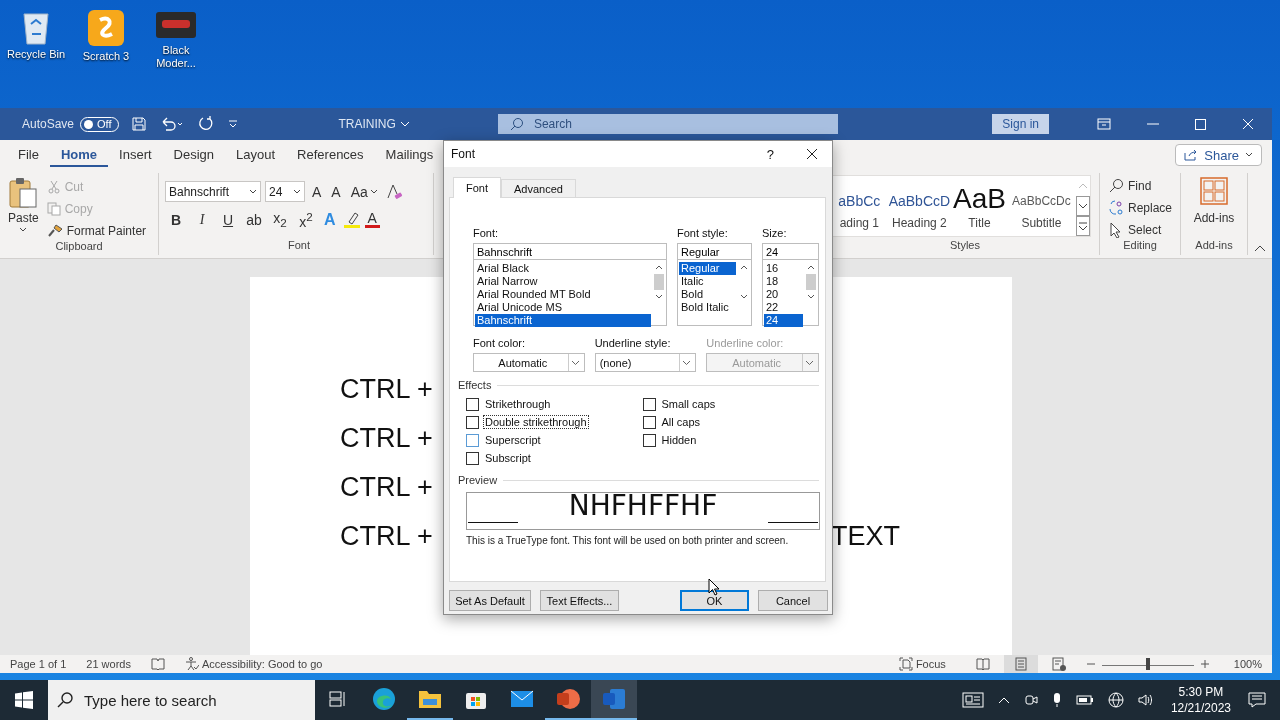 The image size is (1280, 720). Describe the element at coordinates (614, 700) in the screenshot. I see `word-processor-icon` at that location.